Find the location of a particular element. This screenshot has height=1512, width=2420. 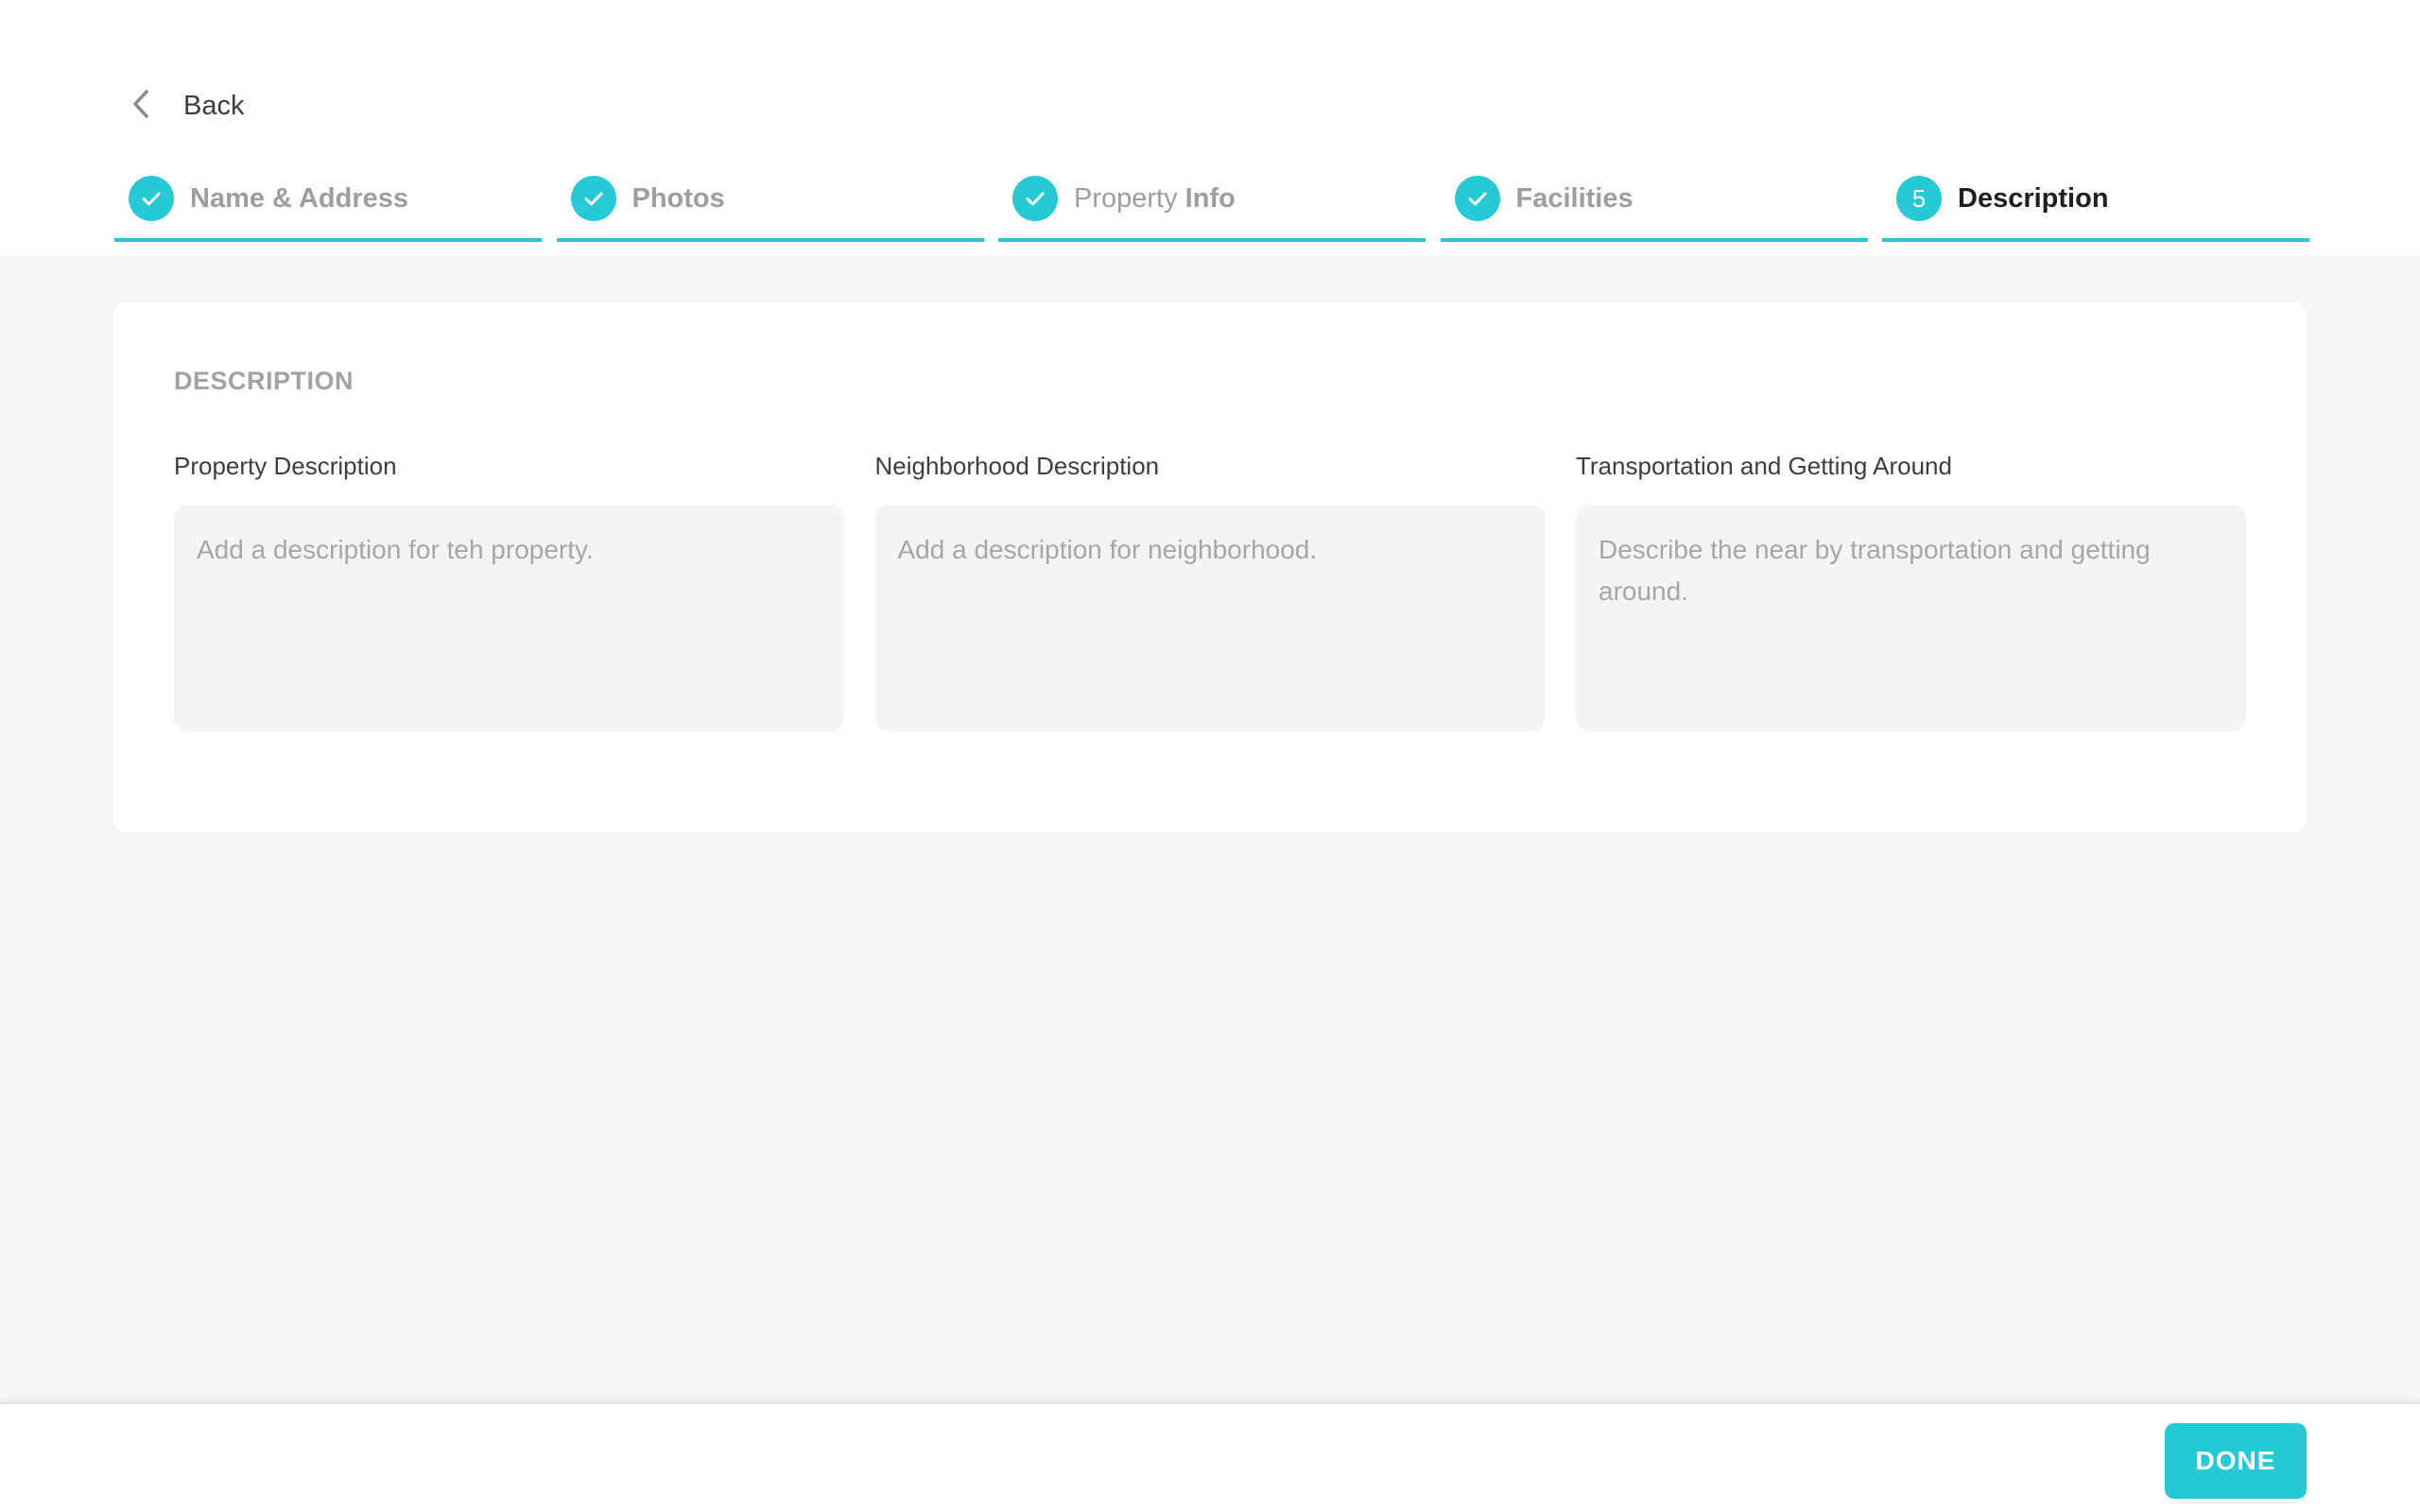

step-property-info: Property Info is located at coordinates (1212, 204).